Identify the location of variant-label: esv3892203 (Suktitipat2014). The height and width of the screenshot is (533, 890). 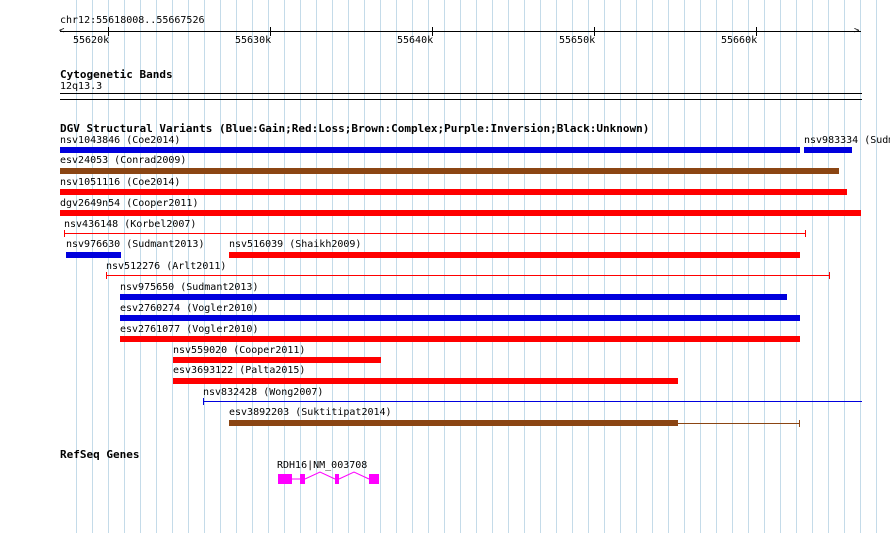
(310, 413).